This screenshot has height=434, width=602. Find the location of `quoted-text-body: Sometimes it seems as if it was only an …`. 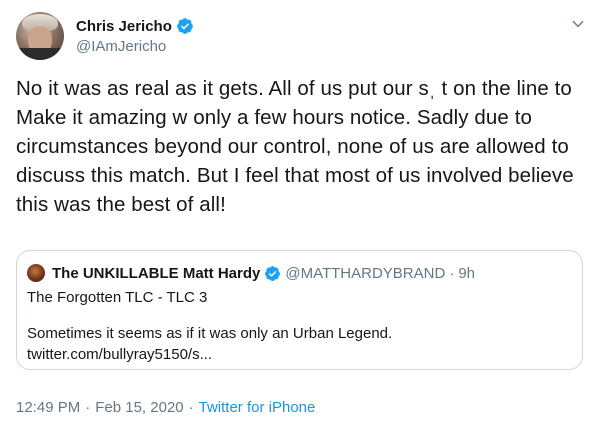

quoted-text-body: Sometimes it seems as if it was only an … is located at coordinates (210, 333).